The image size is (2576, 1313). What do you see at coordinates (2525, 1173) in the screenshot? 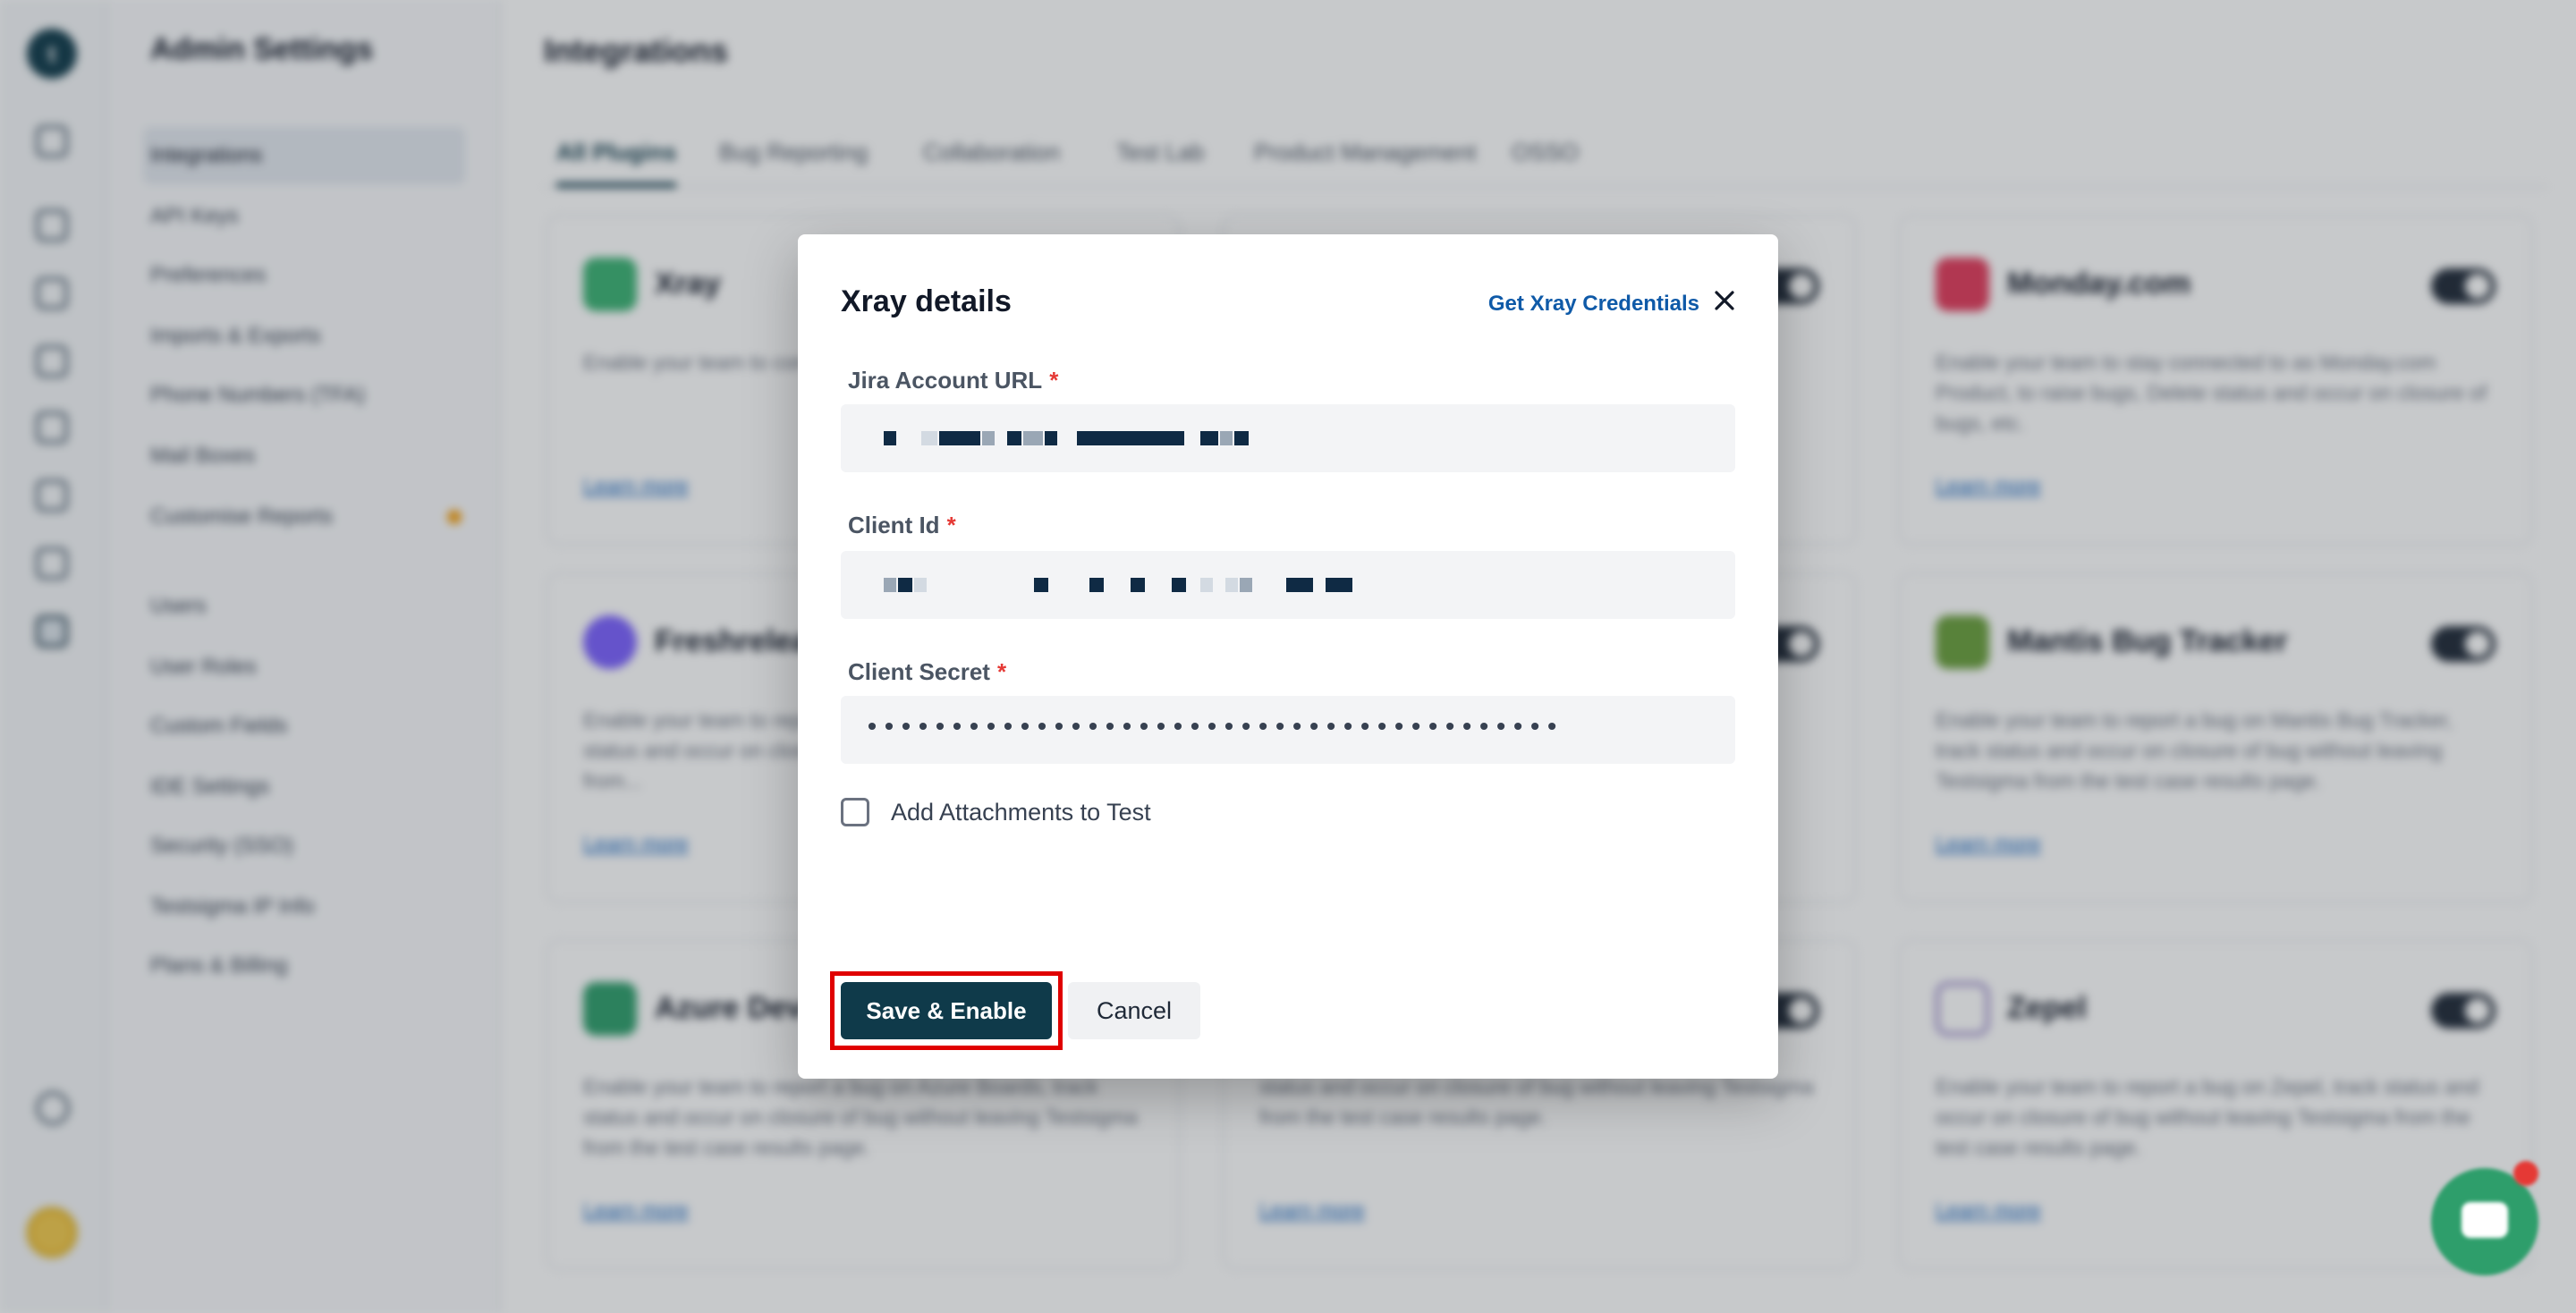
I see `chat-notification-badge` at bounding box center [2525, 1173].